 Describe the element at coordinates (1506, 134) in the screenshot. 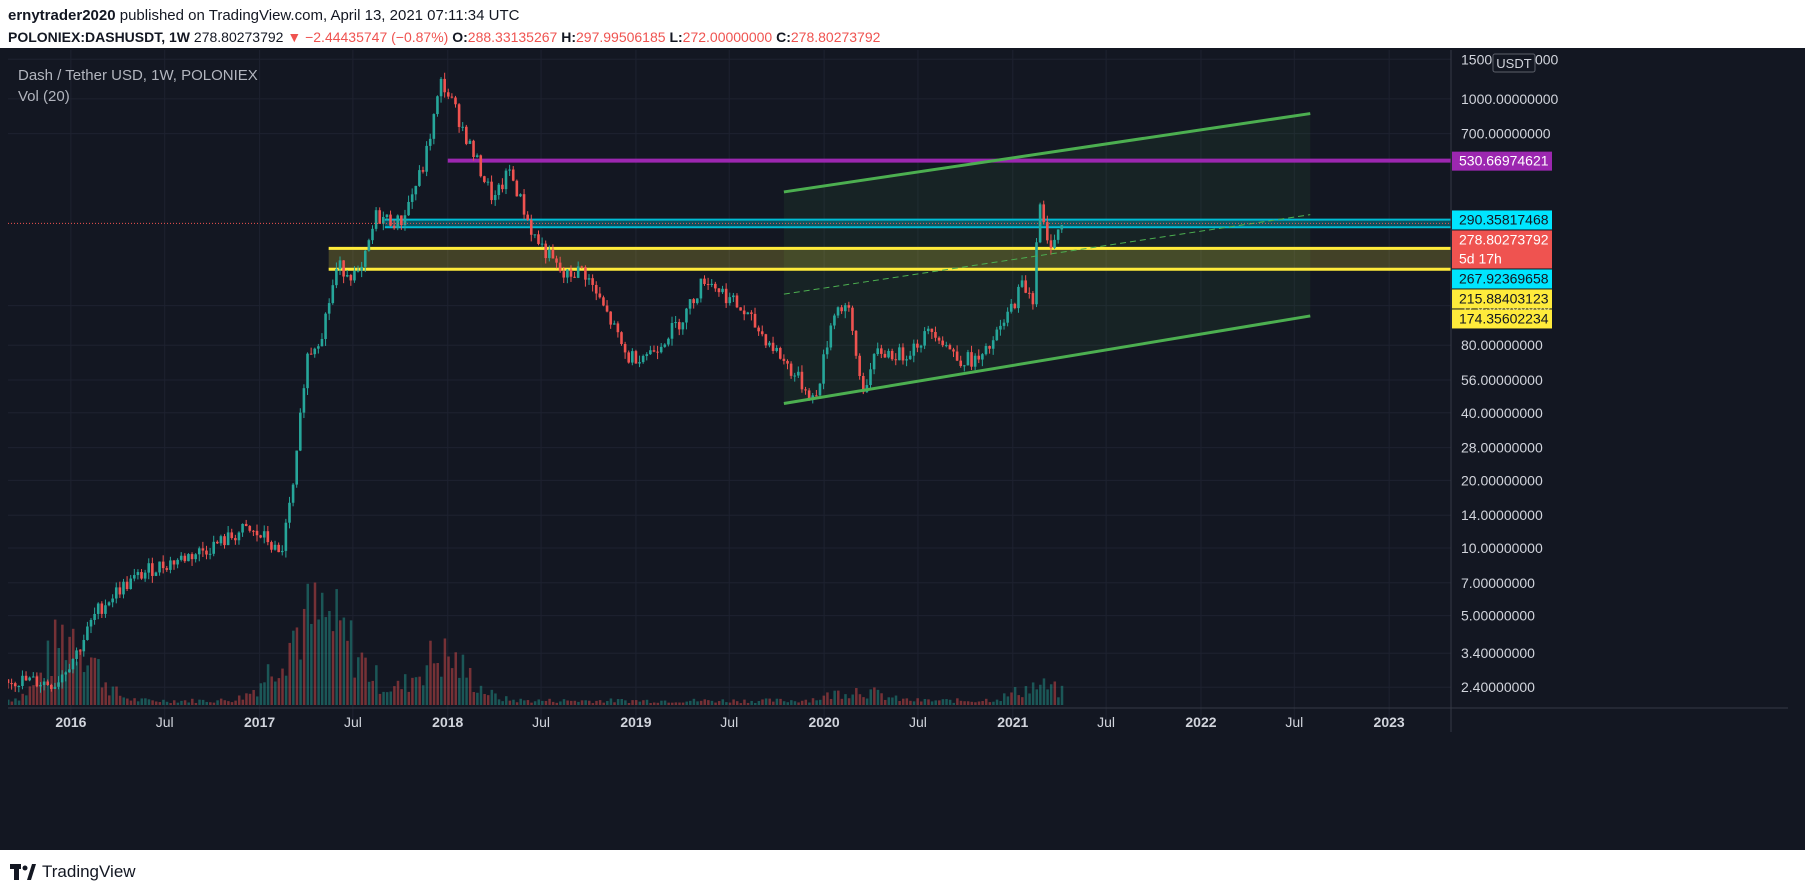

I see `y-tick-label: 700.00000000` at that location.